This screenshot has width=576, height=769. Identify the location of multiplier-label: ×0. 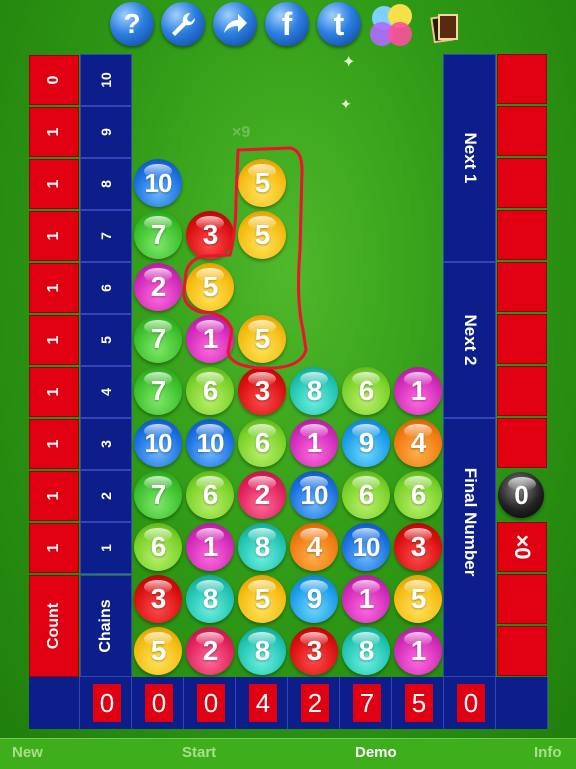
(522, 547).